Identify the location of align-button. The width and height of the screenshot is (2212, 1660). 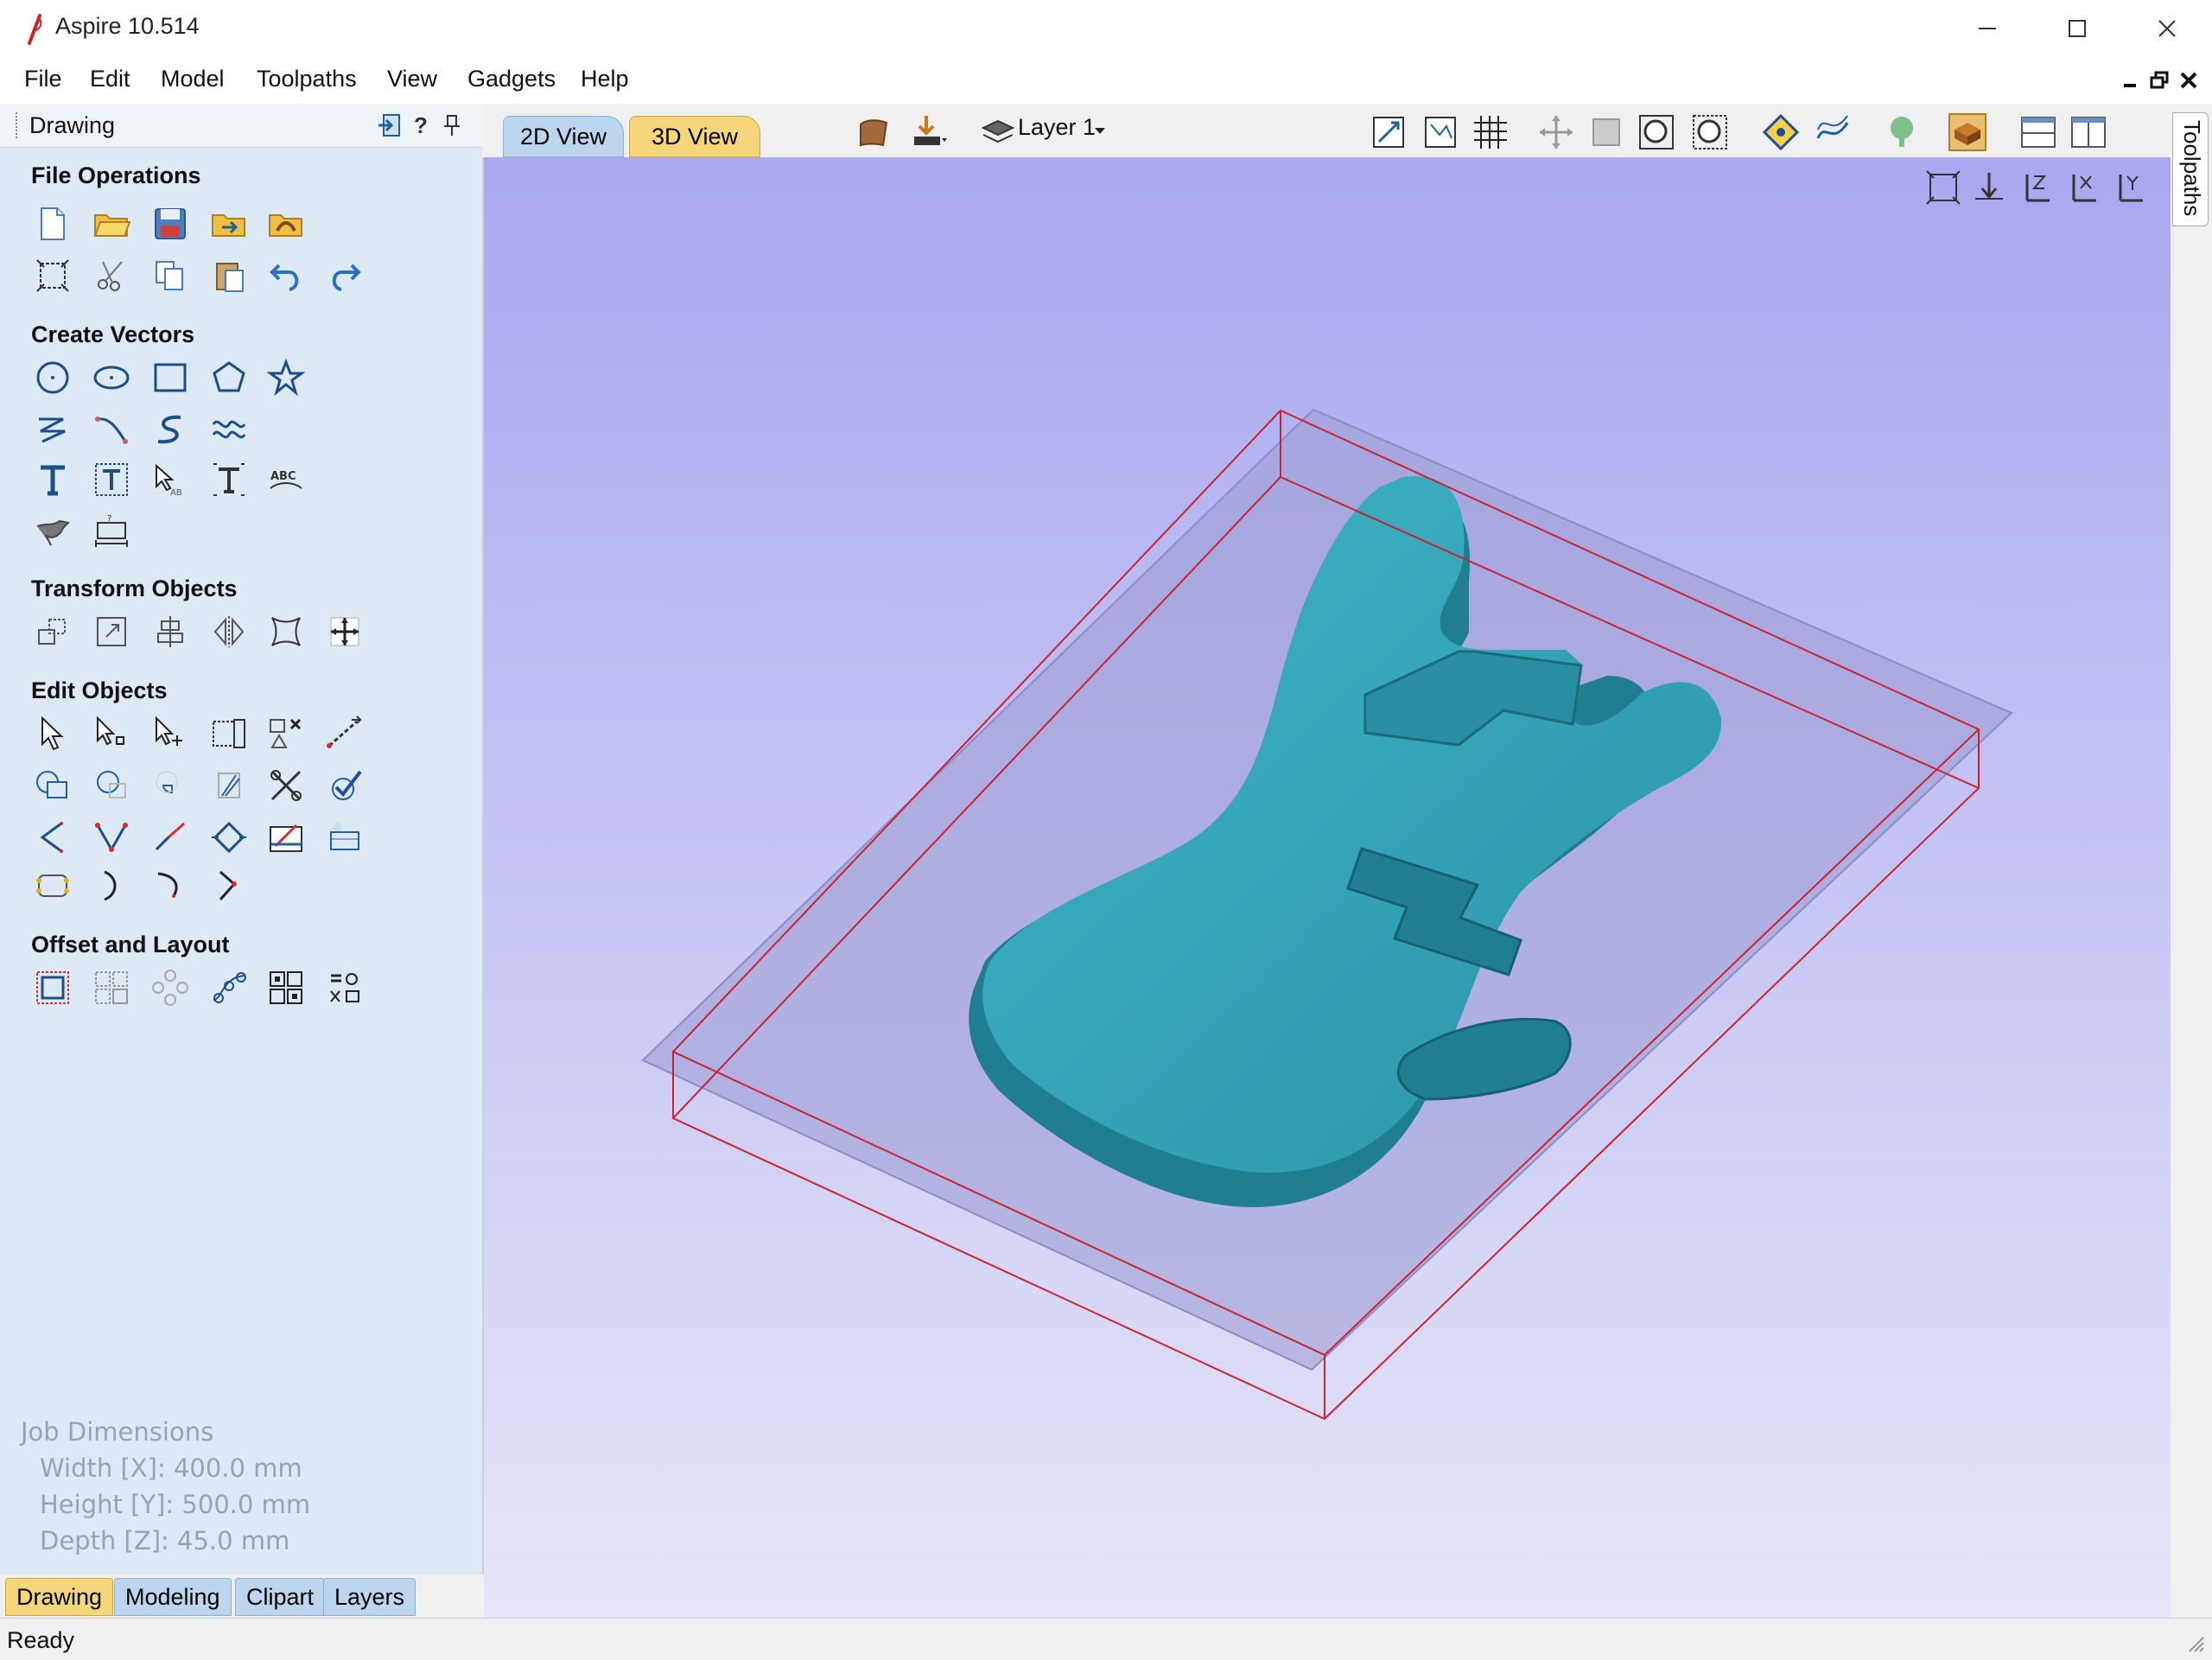
(170, 631).